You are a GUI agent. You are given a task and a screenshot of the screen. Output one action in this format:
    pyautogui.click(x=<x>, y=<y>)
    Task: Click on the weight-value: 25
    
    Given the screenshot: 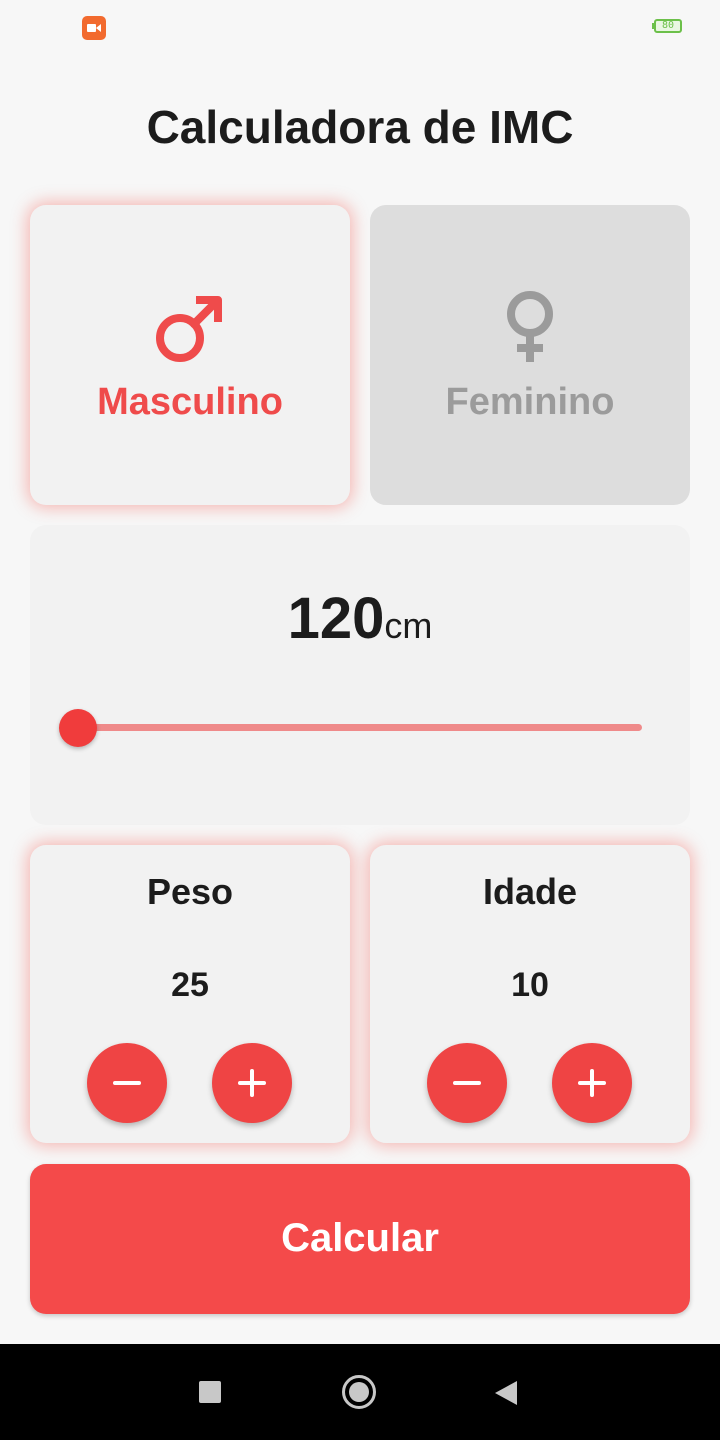 What is the action you would take?
    pyautogui.click(x=190, y=985)
    